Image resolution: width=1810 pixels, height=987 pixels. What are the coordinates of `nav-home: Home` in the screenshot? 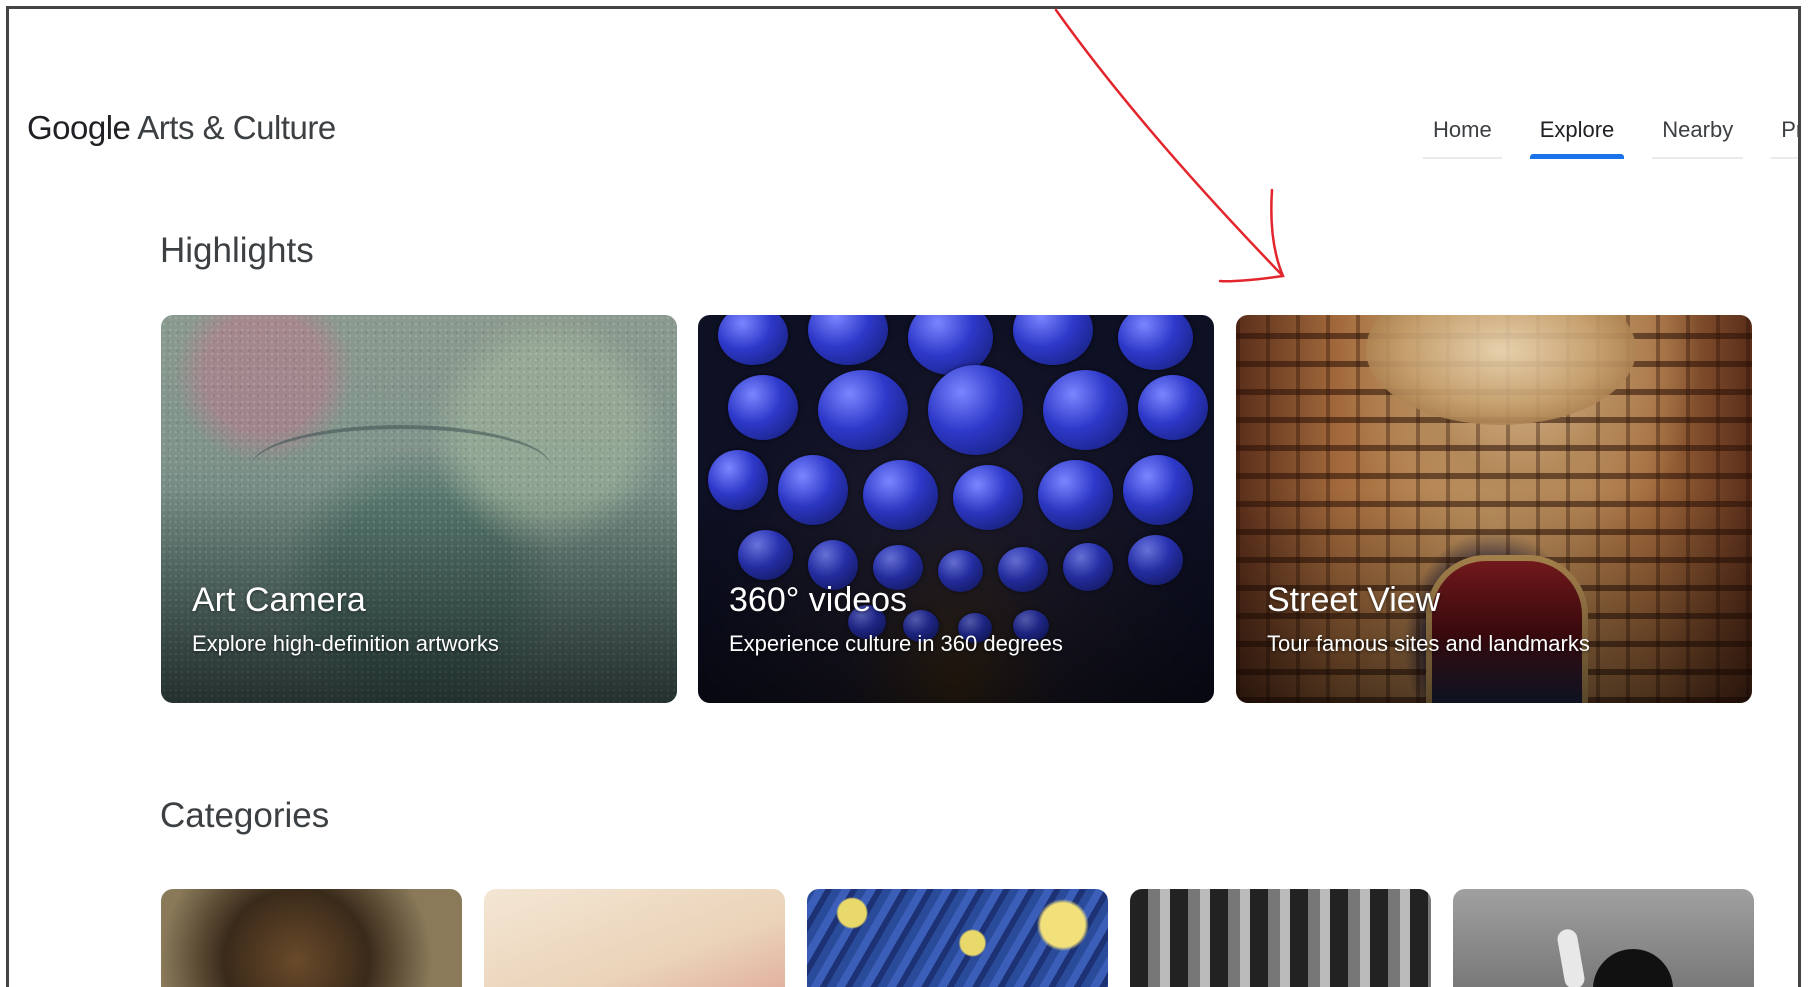 It's located at (1462, 134).